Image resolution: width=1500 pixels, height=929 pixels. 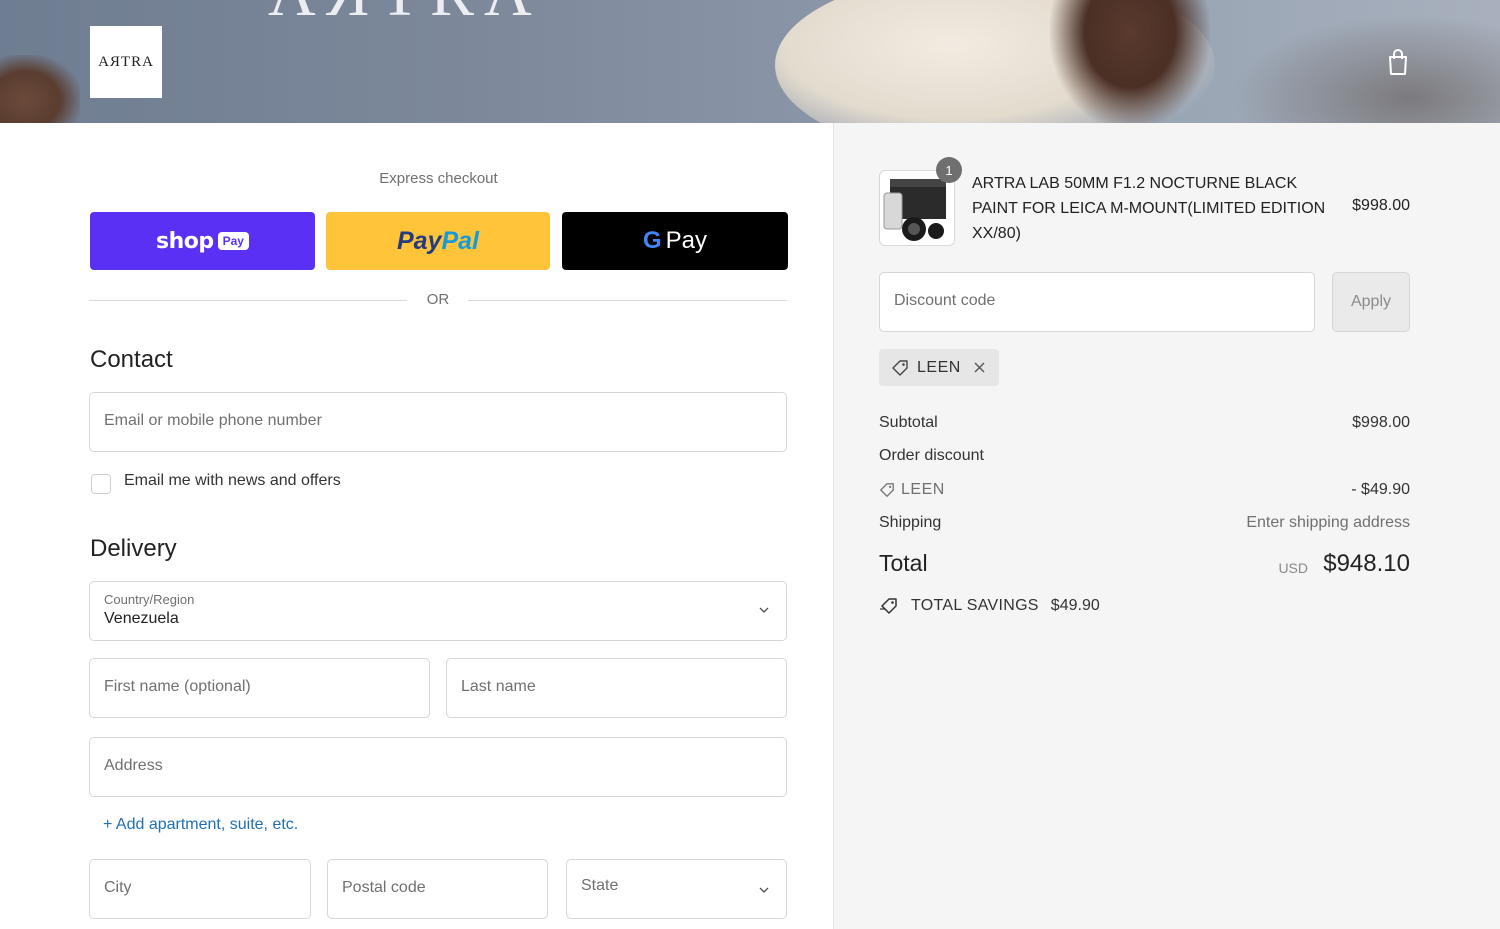 I want to click on order-discount-label: Order discount, so click(x=931, y=455).